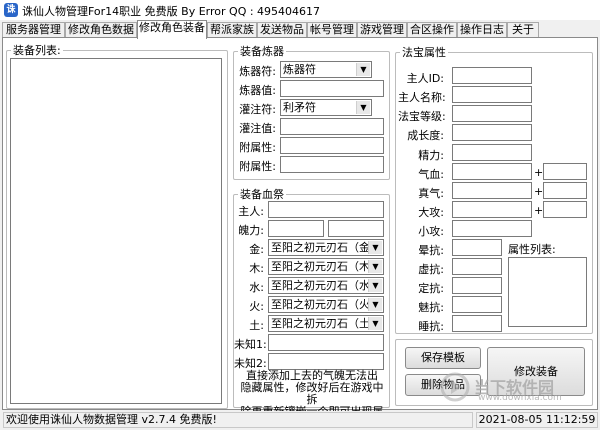  I want to click on dagong-extra-input, so click(565, 209).